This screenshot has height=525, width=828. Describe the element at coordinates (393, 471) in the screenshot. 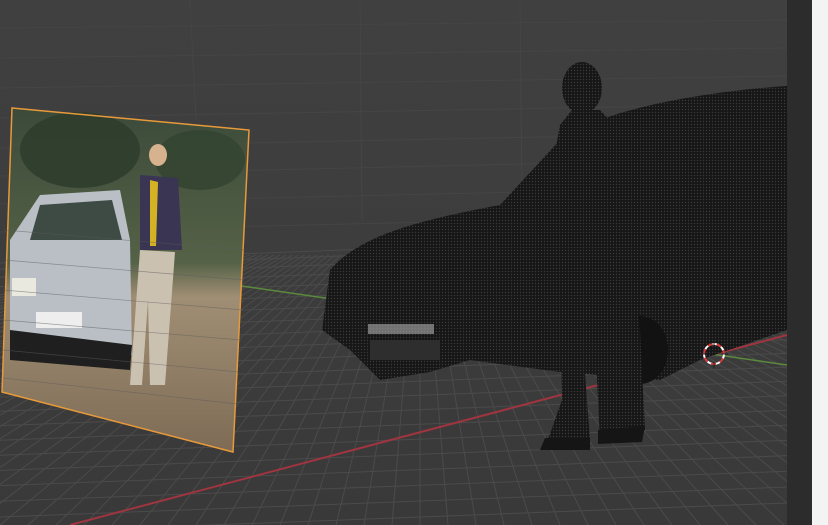

I see `grid-line` at that location.